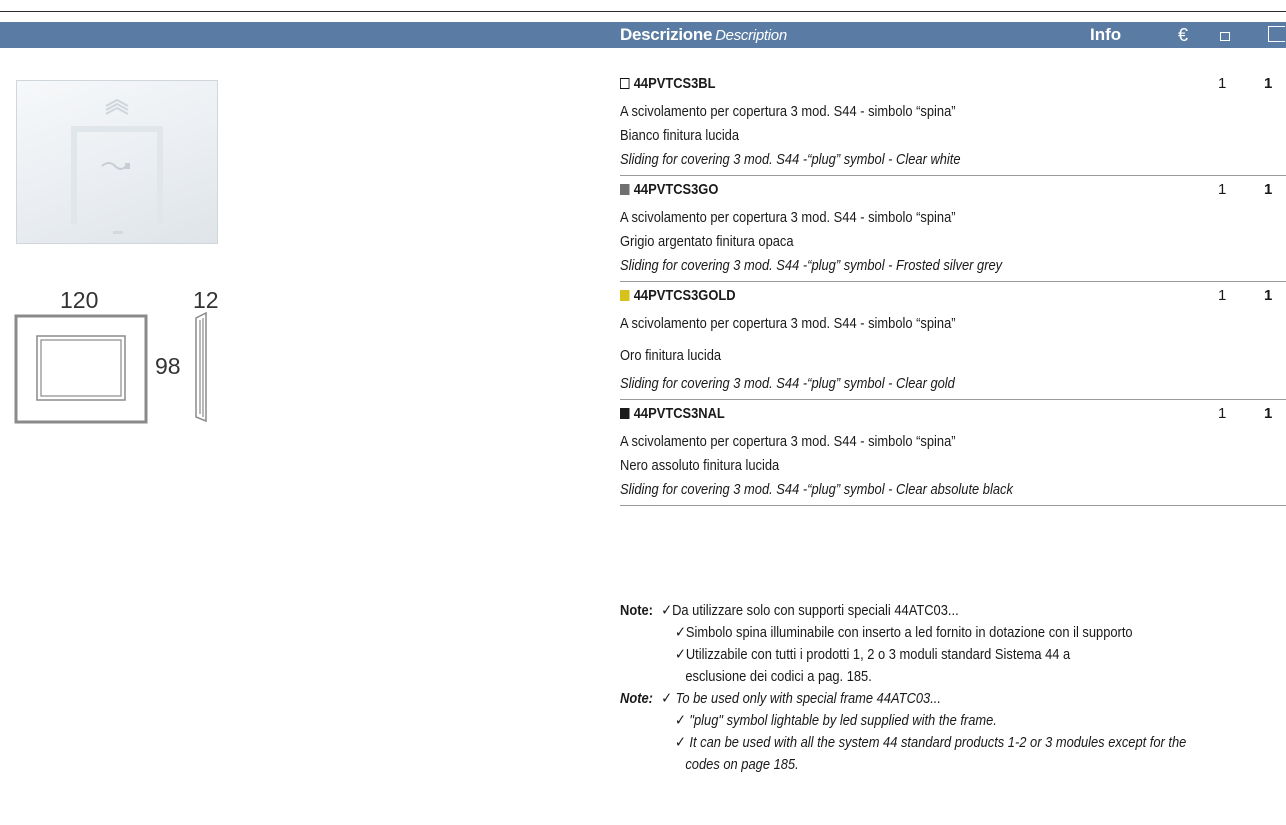 The width and height of the screenshot is (1286, 825). Describe the element at coordinates (707, 241) in the screenshot. I see `finish-it: Grigio argentato finitura opaca` at that location.